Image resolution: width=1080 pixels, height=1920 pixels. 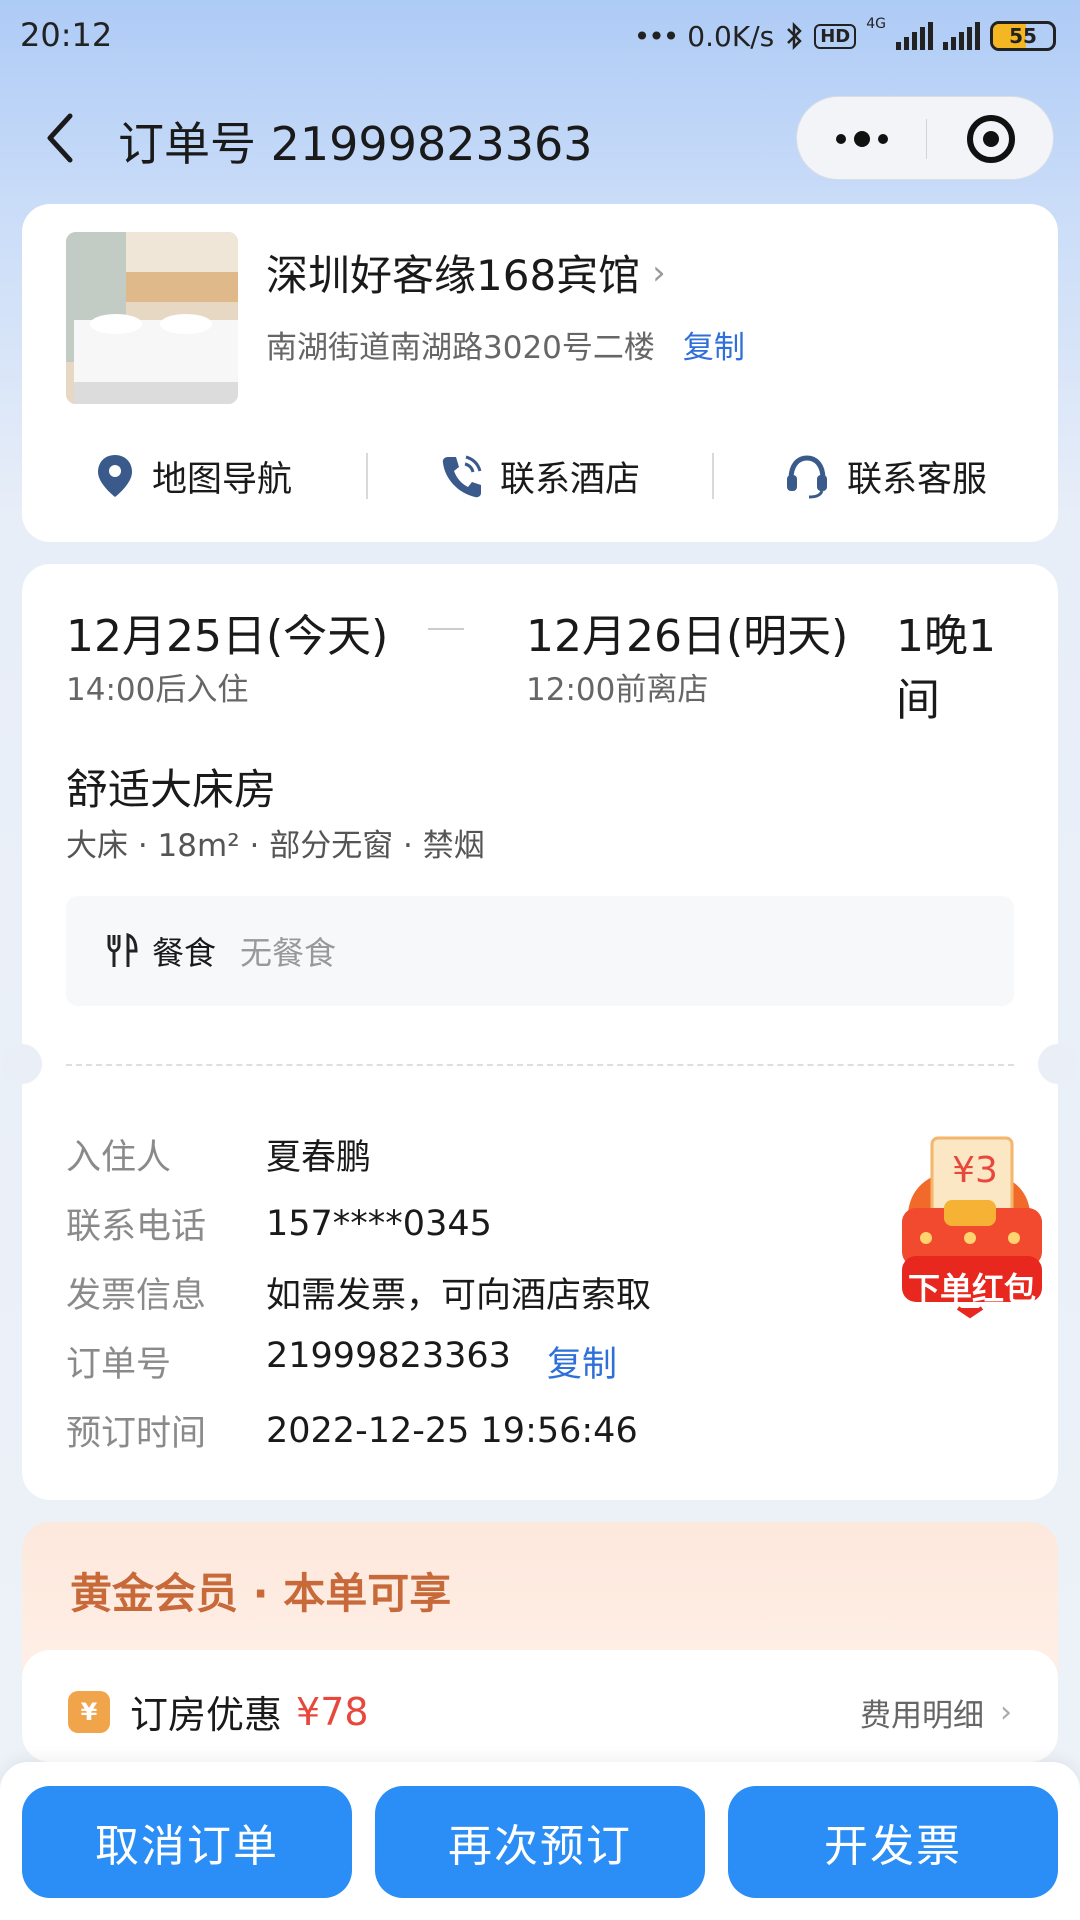 I want to click on room-name: 舒适大床房, so click(x=171, y=789).